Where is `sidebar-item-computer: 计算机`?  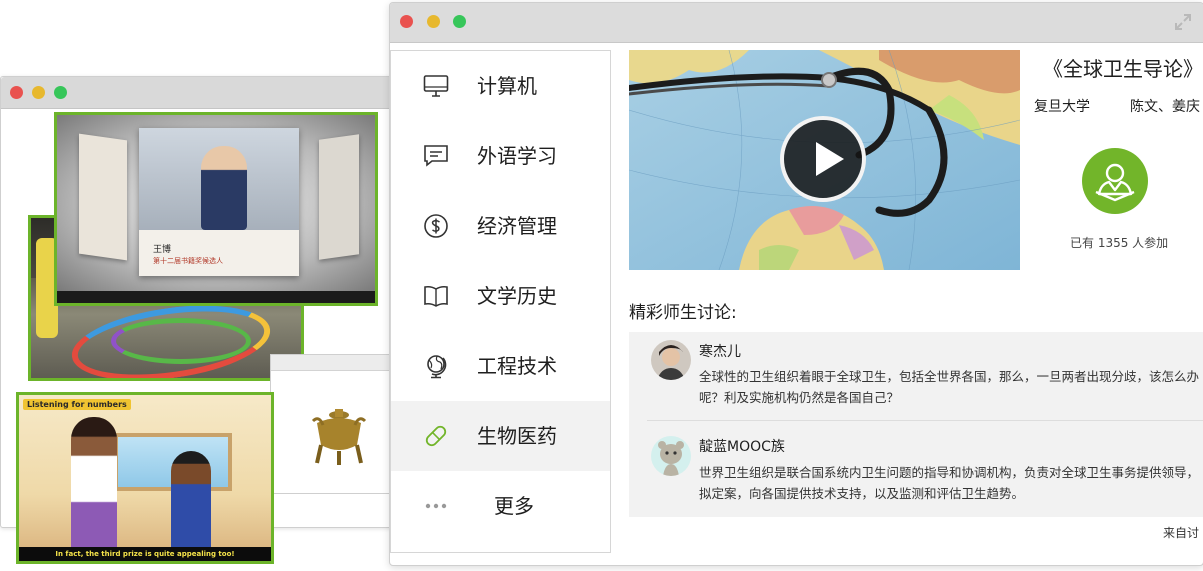
sidebar-item-computer: 计算机 is located at coordinates (500, 86).